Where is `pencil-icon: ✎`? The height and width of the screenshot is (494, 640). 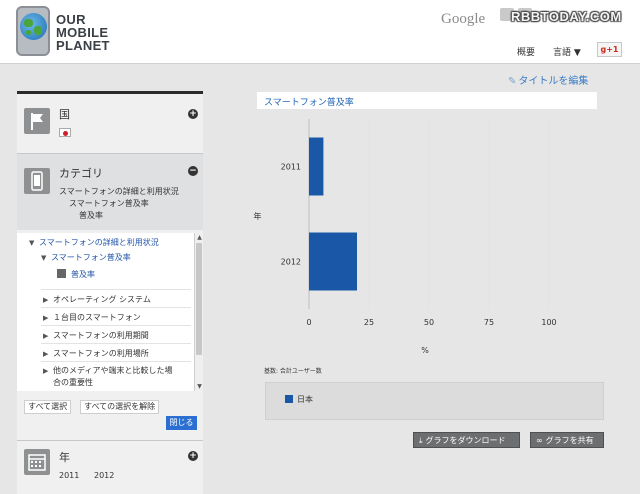
pencil-icon: ✎ is located at coordinates (512, 81).